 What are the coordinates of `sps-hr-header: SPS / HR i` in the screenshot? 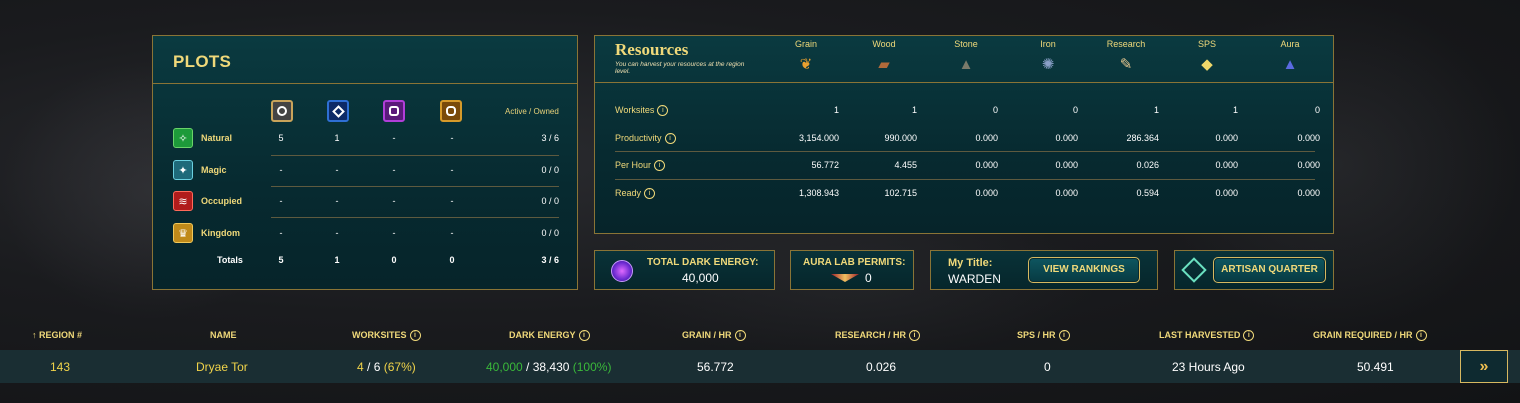 It's located at (1043, 336).